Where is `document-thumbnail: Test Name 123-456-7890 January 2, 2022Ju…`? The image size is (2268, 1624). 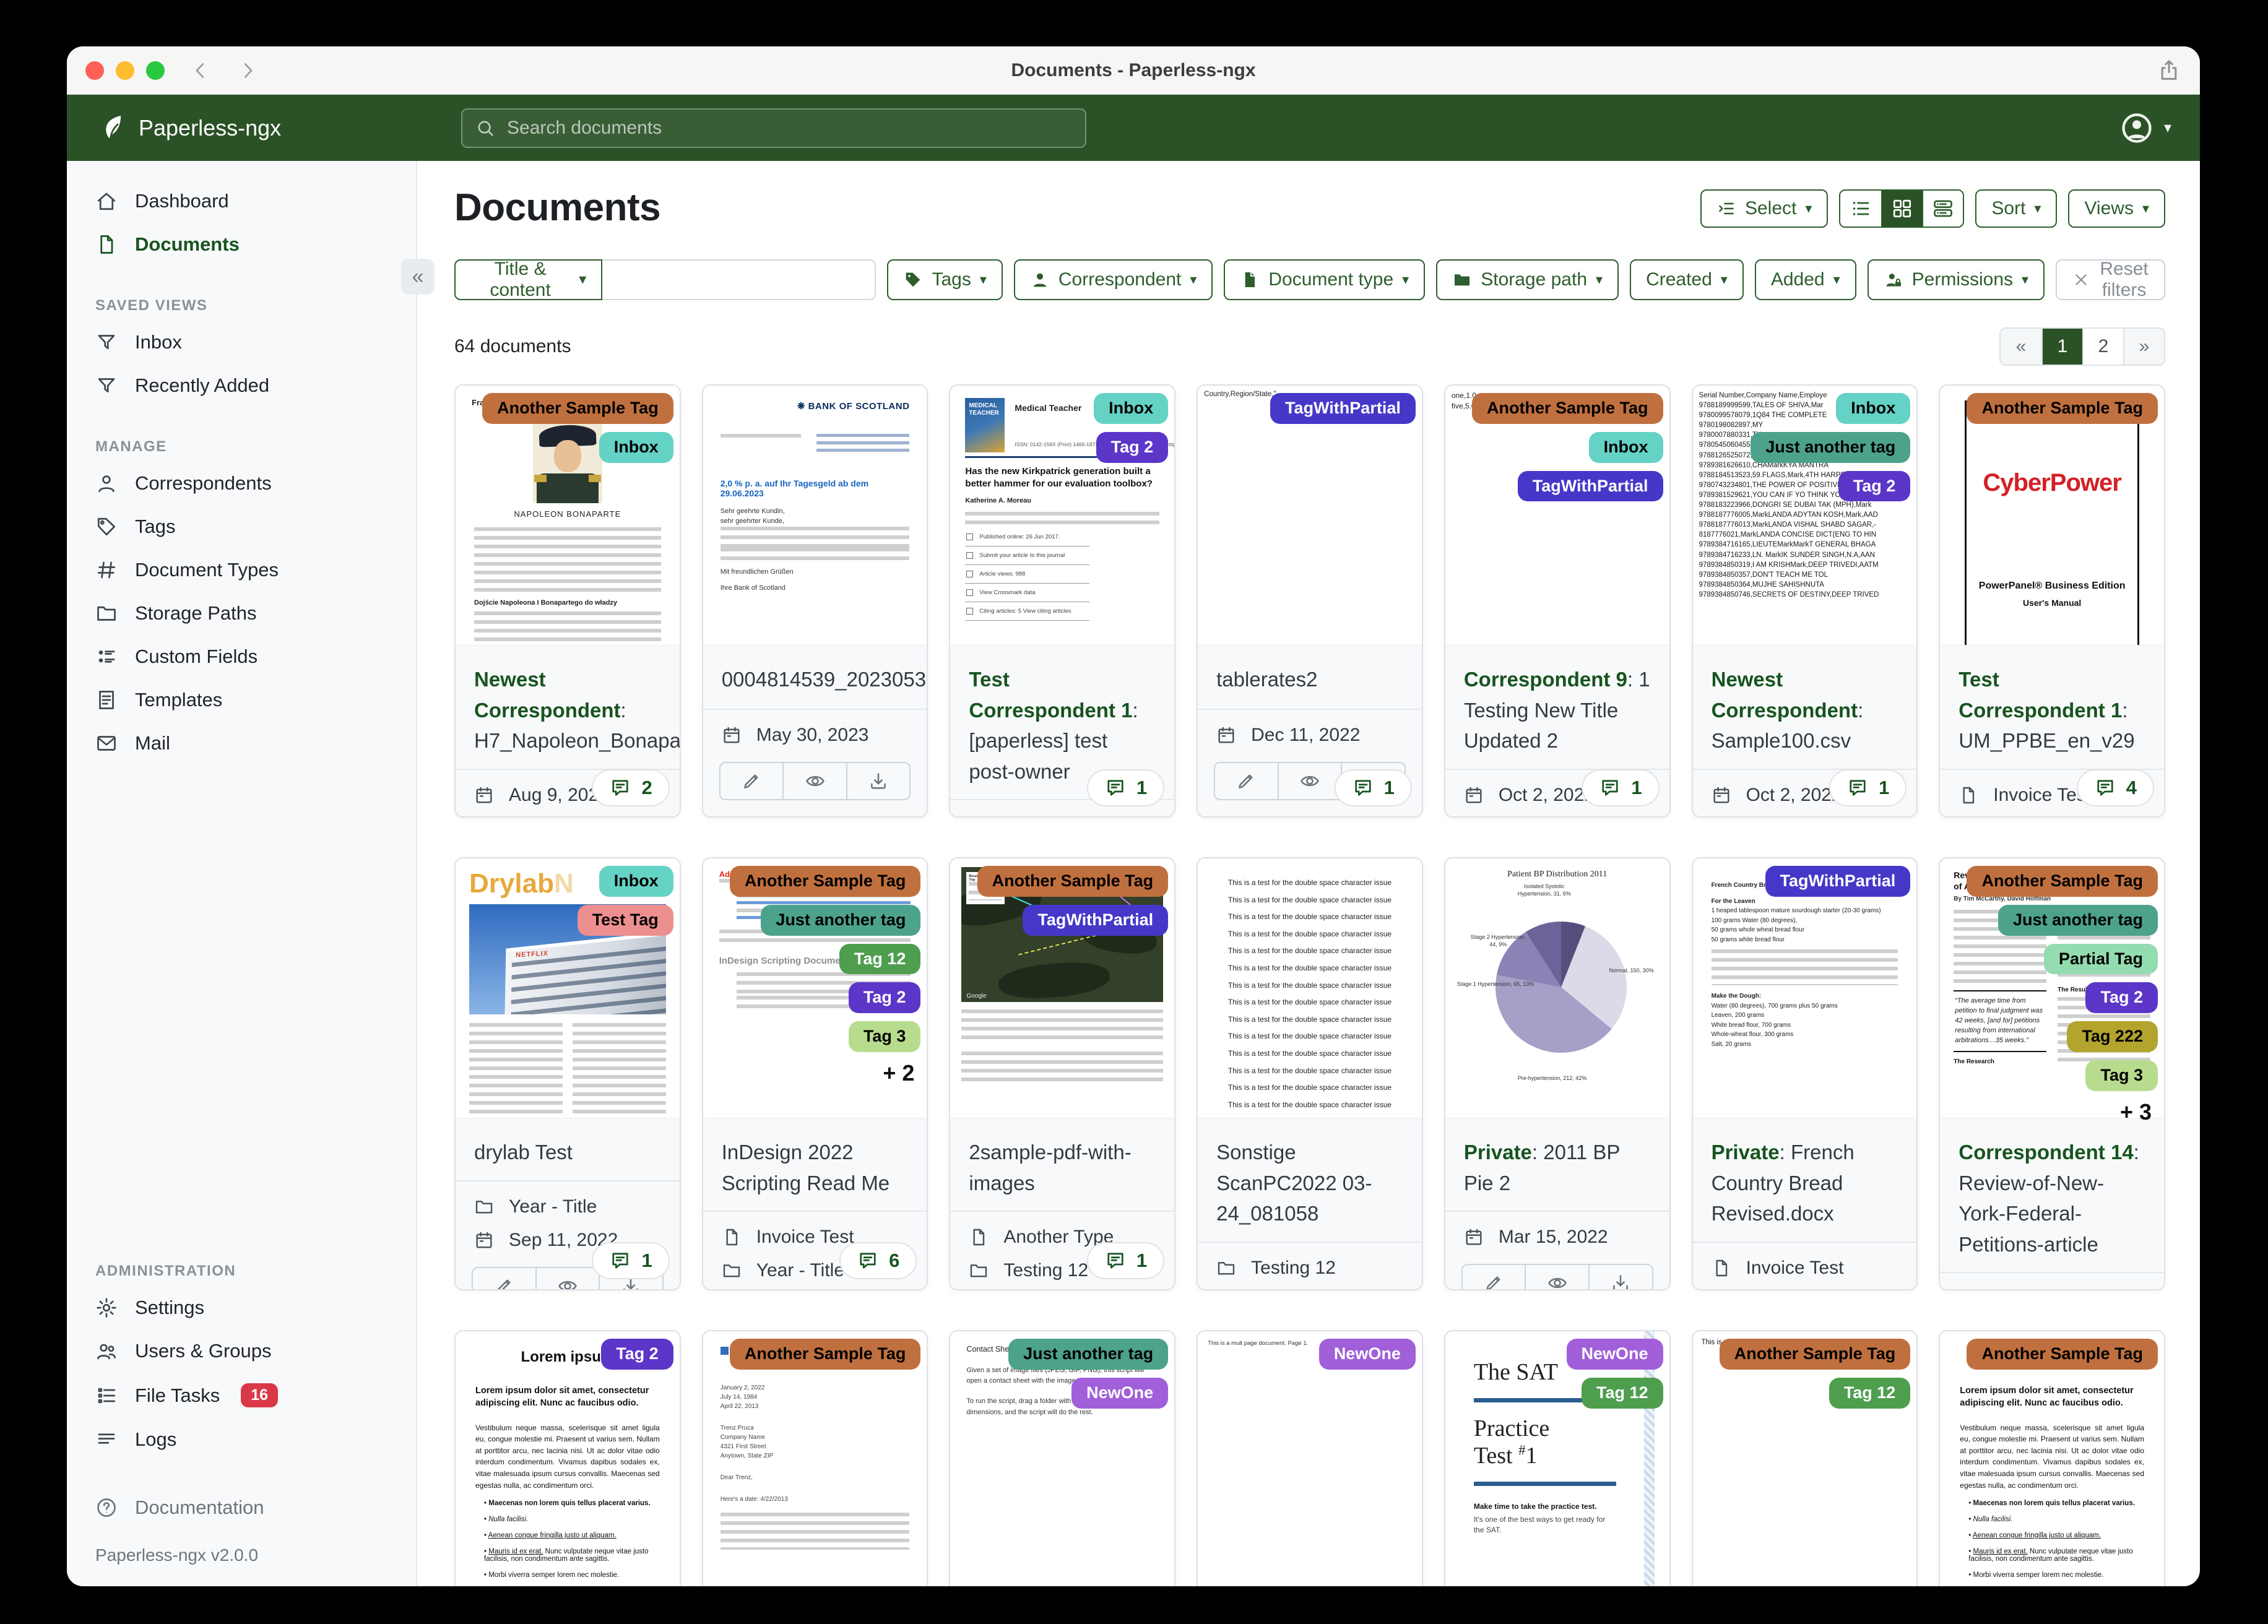 document-thumbnail: Test Name 123-456-7890 January 2, 2022Ju… is located at coordinates (815, 1458).